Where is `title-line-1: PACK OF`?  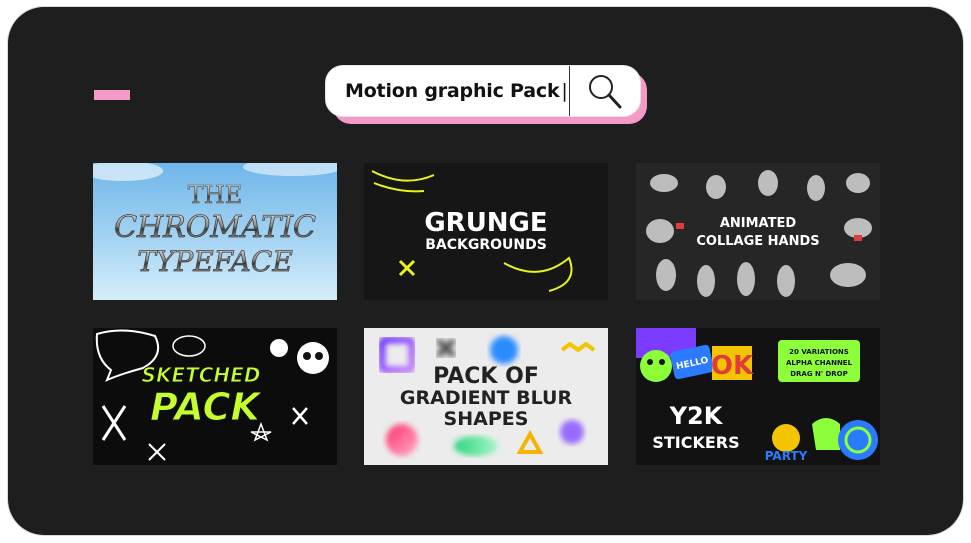 title-line-1: PACK OF is located at coordinates (486, 376).